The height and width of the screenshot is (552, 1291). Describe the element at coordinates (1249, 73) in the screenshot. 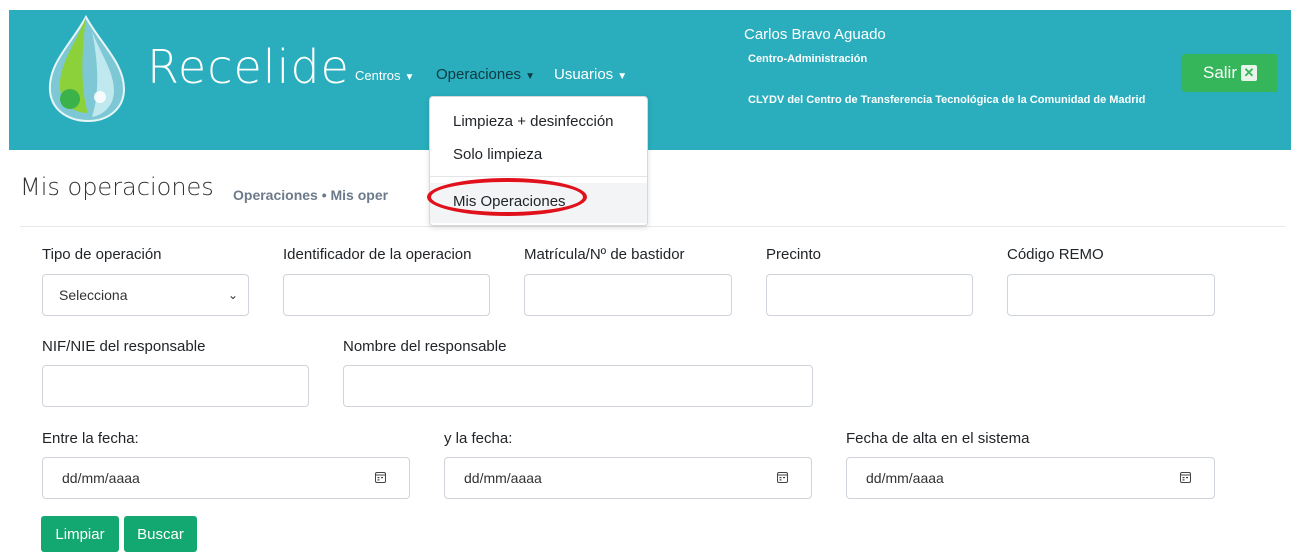

I see `close-icon: ✕` at that location.